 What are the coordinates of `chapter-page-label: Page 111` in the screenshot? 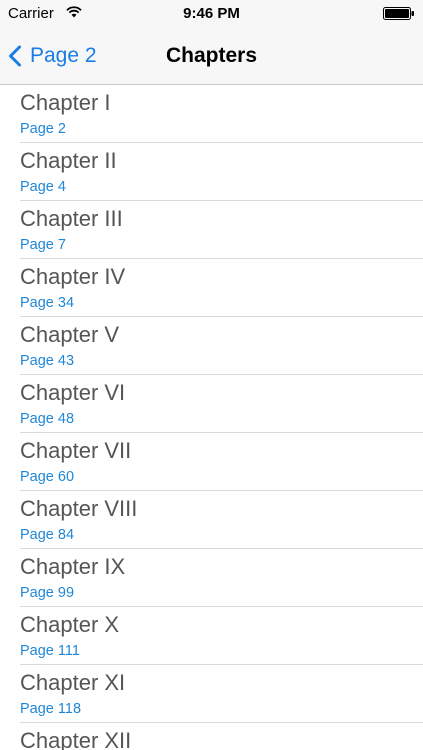 It's located at (50, 651).